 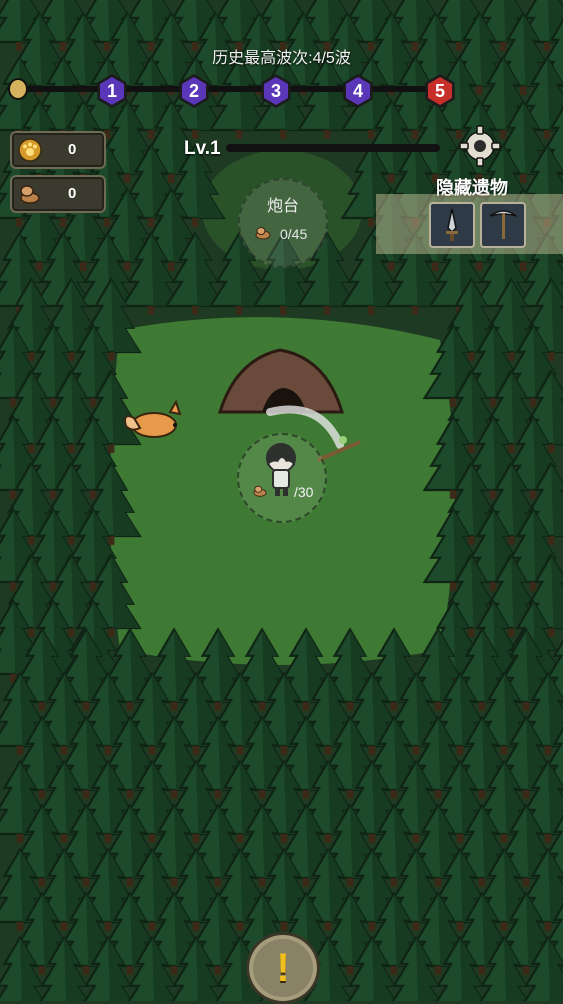 I want to click on xp-bar, so click(x=333, y=148).